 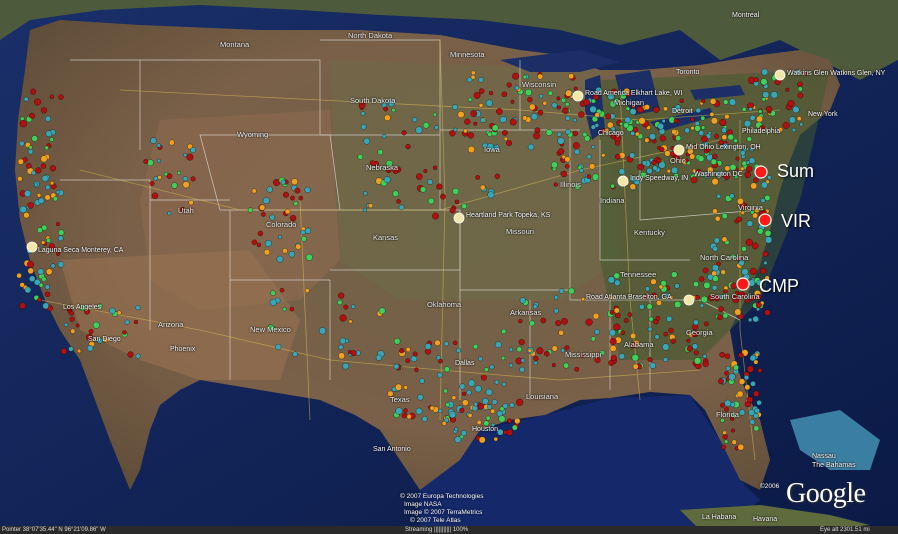 What do you see at coordinates (689, 300) in the screenshot?
I see `track-pin-road-atlanta` at bounding box center [689, 300].